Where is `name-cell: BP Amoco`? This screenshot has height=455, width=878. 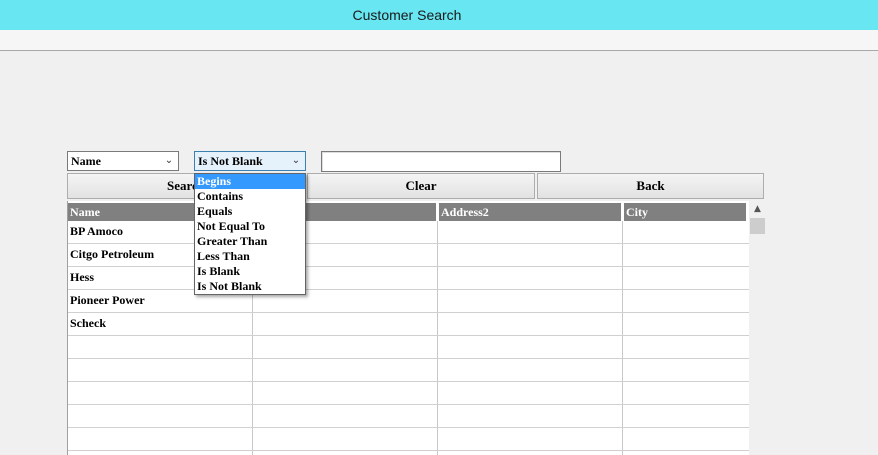
name-cell: BP Amoco is located at coordinates (96, 231).